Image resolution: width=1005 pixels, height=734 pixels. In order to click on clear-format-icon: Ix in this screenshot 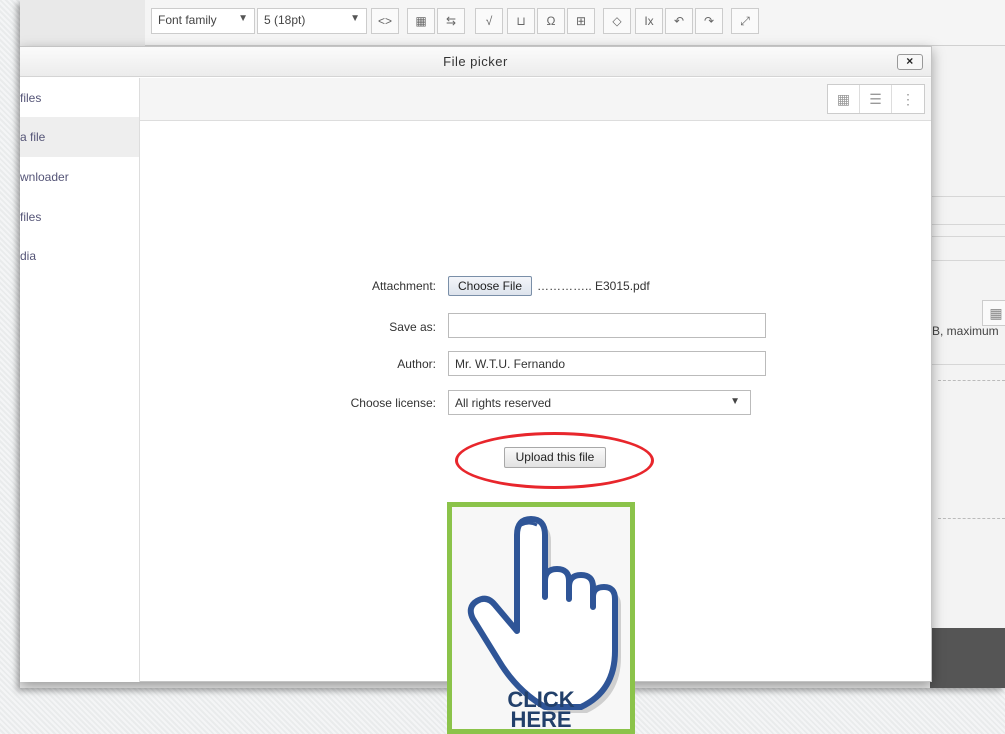, I will do `click(649, 21)`.